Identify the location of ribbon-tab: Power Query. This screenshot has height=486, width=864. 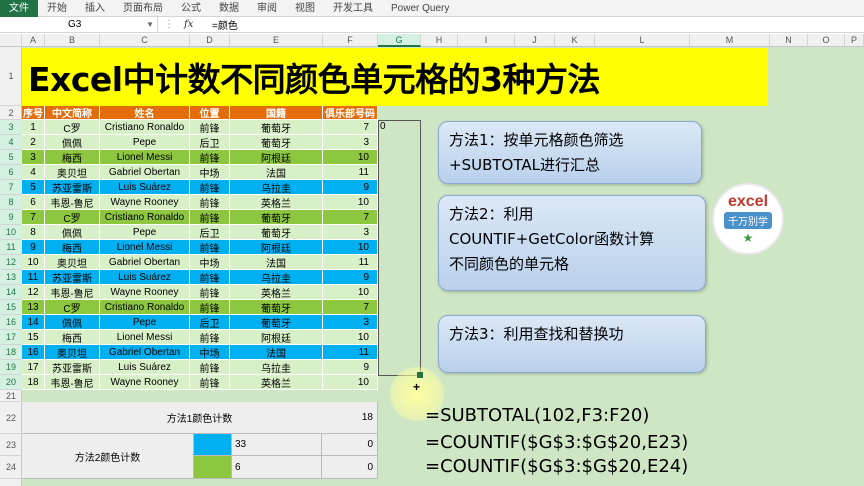
(420, 8).